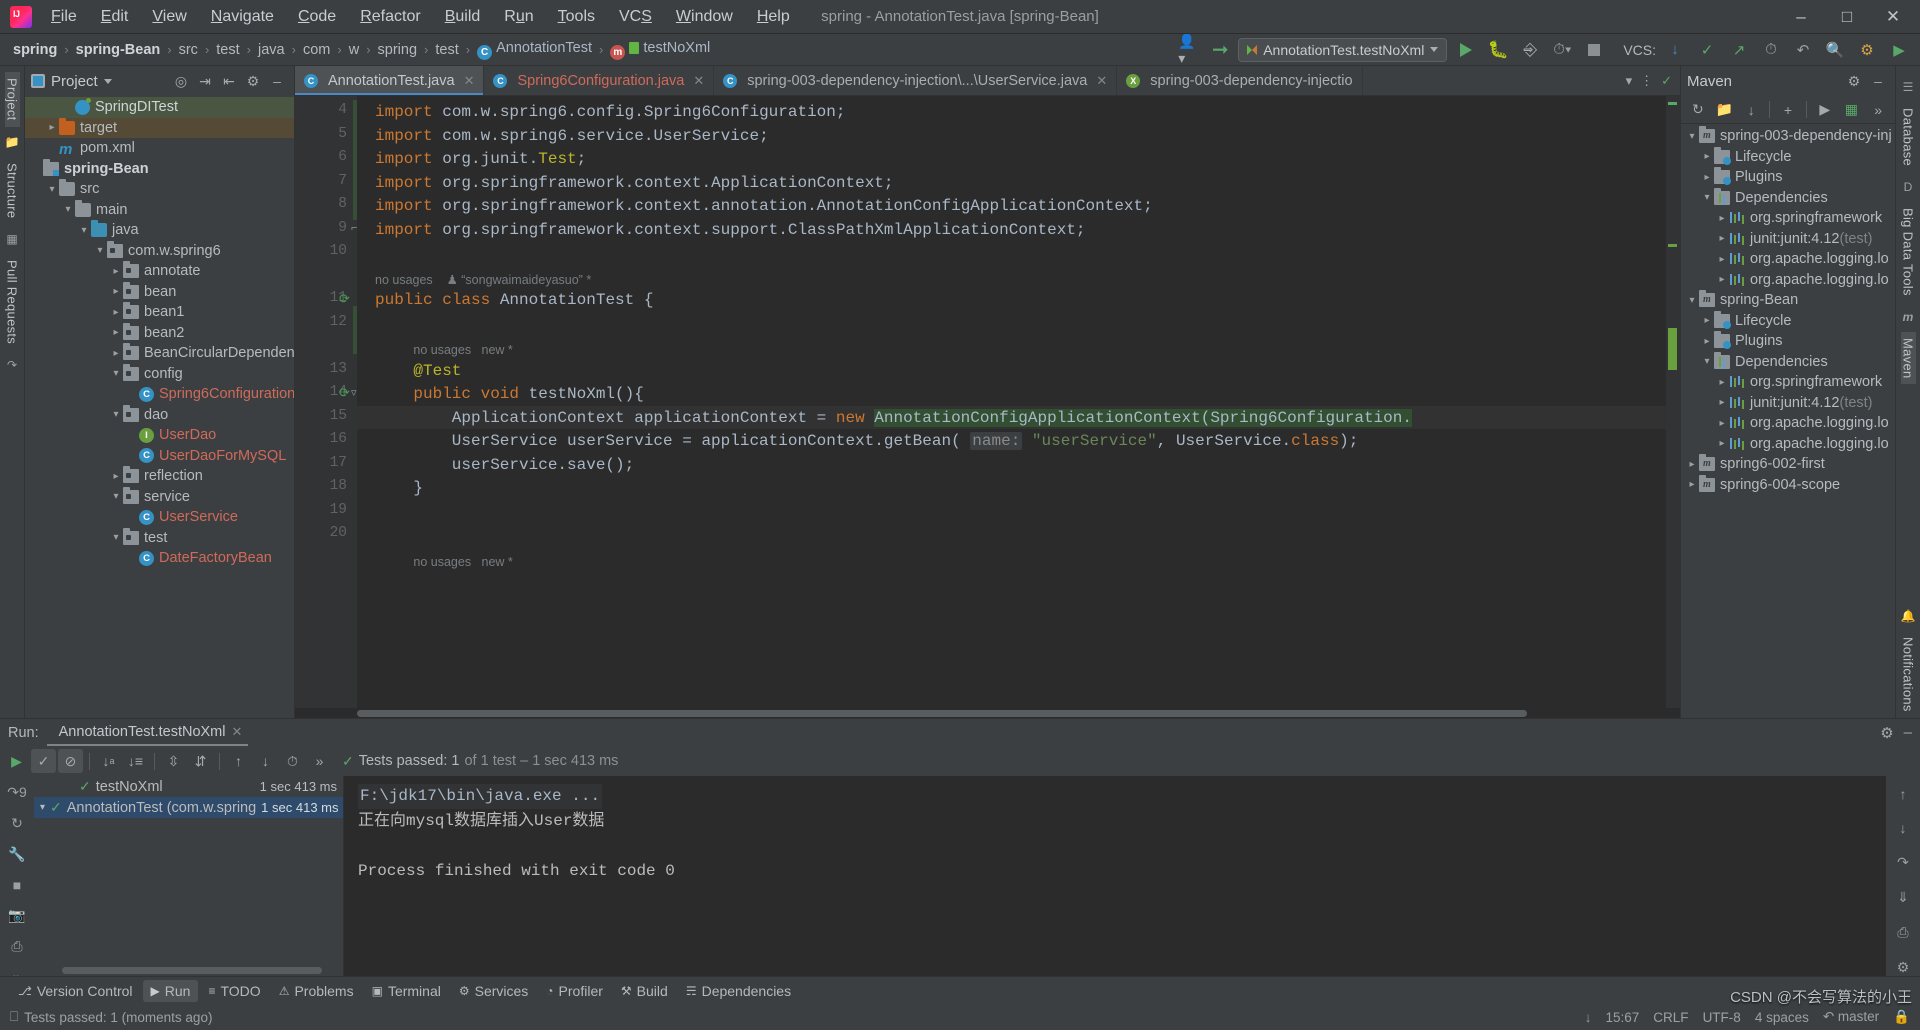  I want to click on project-tree-row: spring-Bean, so click(159, 169).